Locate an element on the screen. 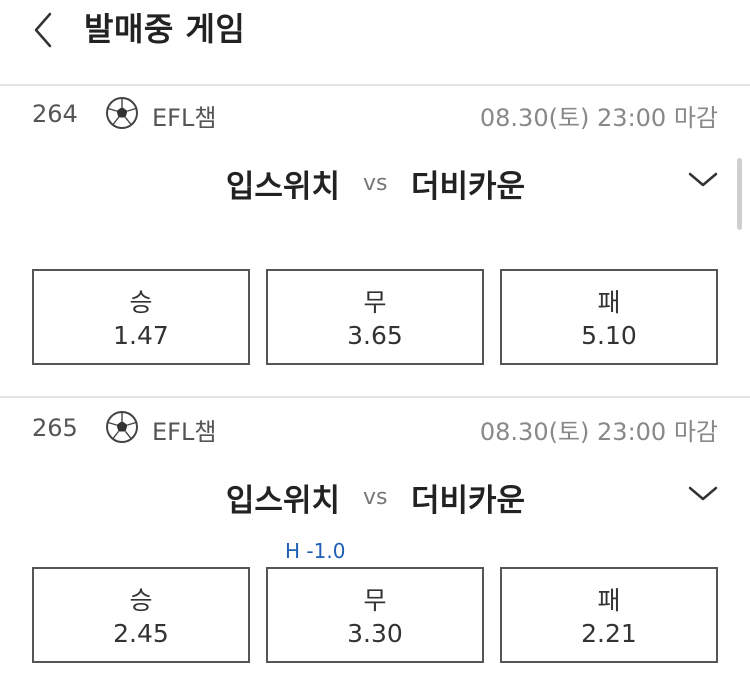 This screenshot has width=750, height=694. chevron-left-icon is located at coordinates (43, 30).